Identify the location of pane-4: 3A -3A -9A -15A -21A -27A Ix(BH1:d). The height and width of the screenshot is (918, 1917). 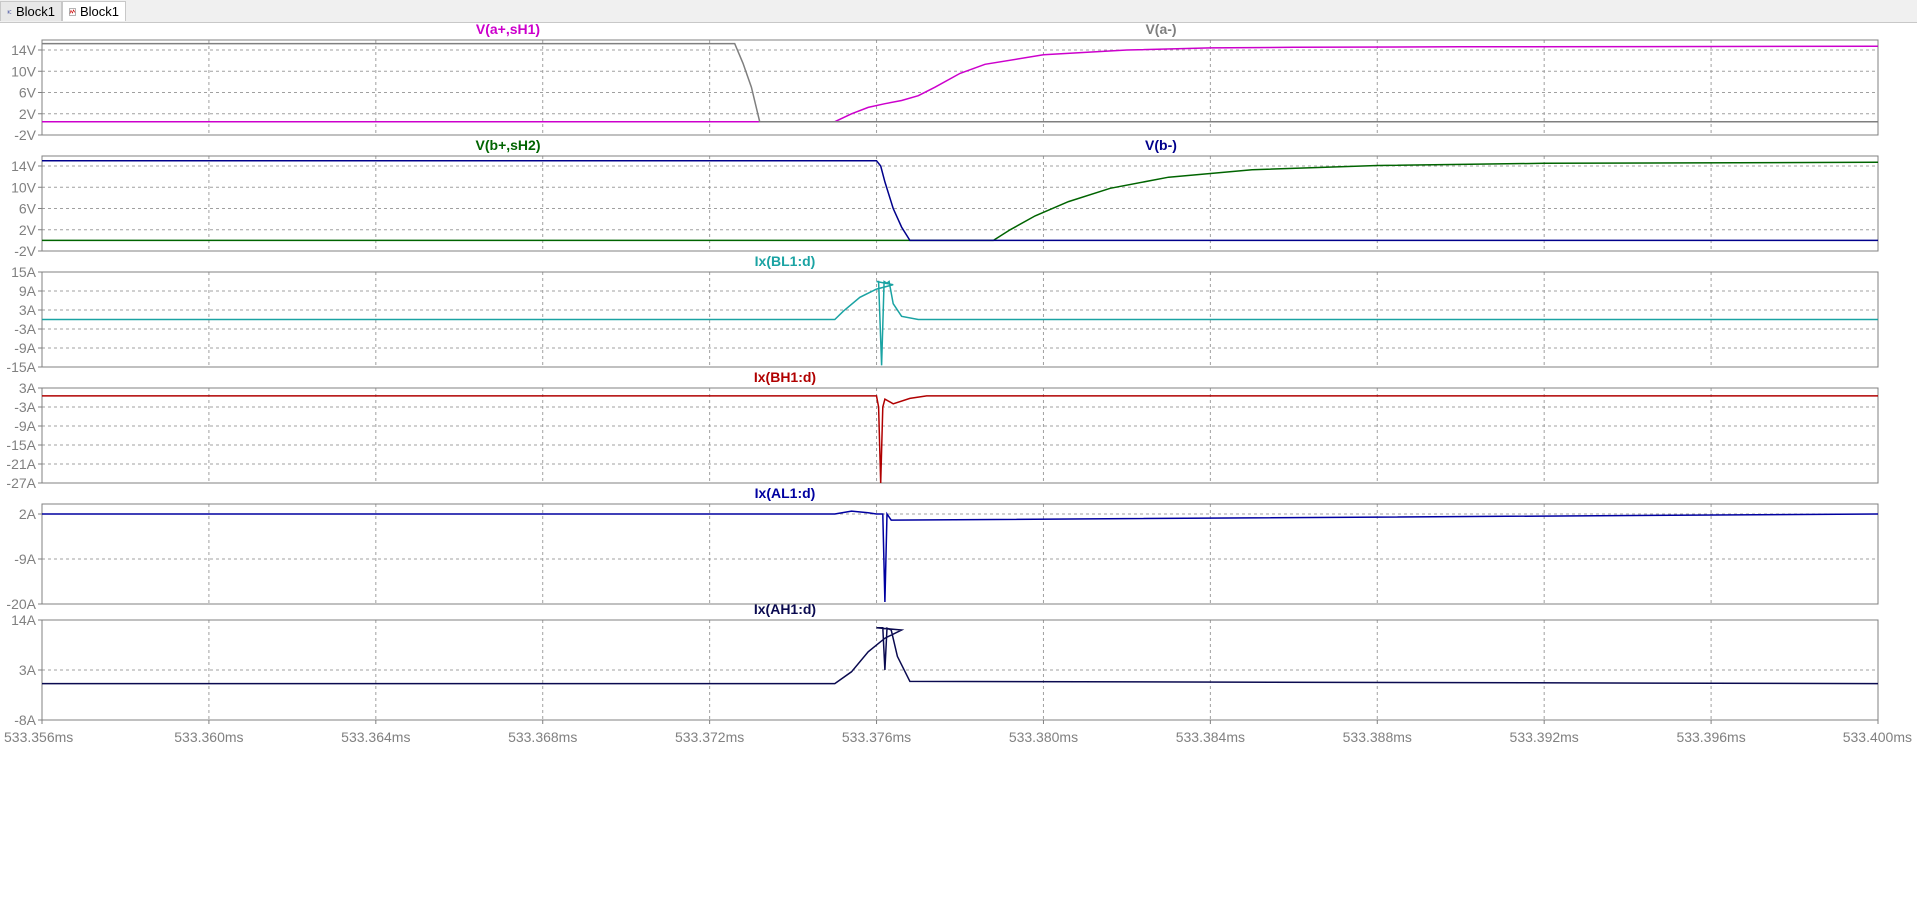
(942, 430).